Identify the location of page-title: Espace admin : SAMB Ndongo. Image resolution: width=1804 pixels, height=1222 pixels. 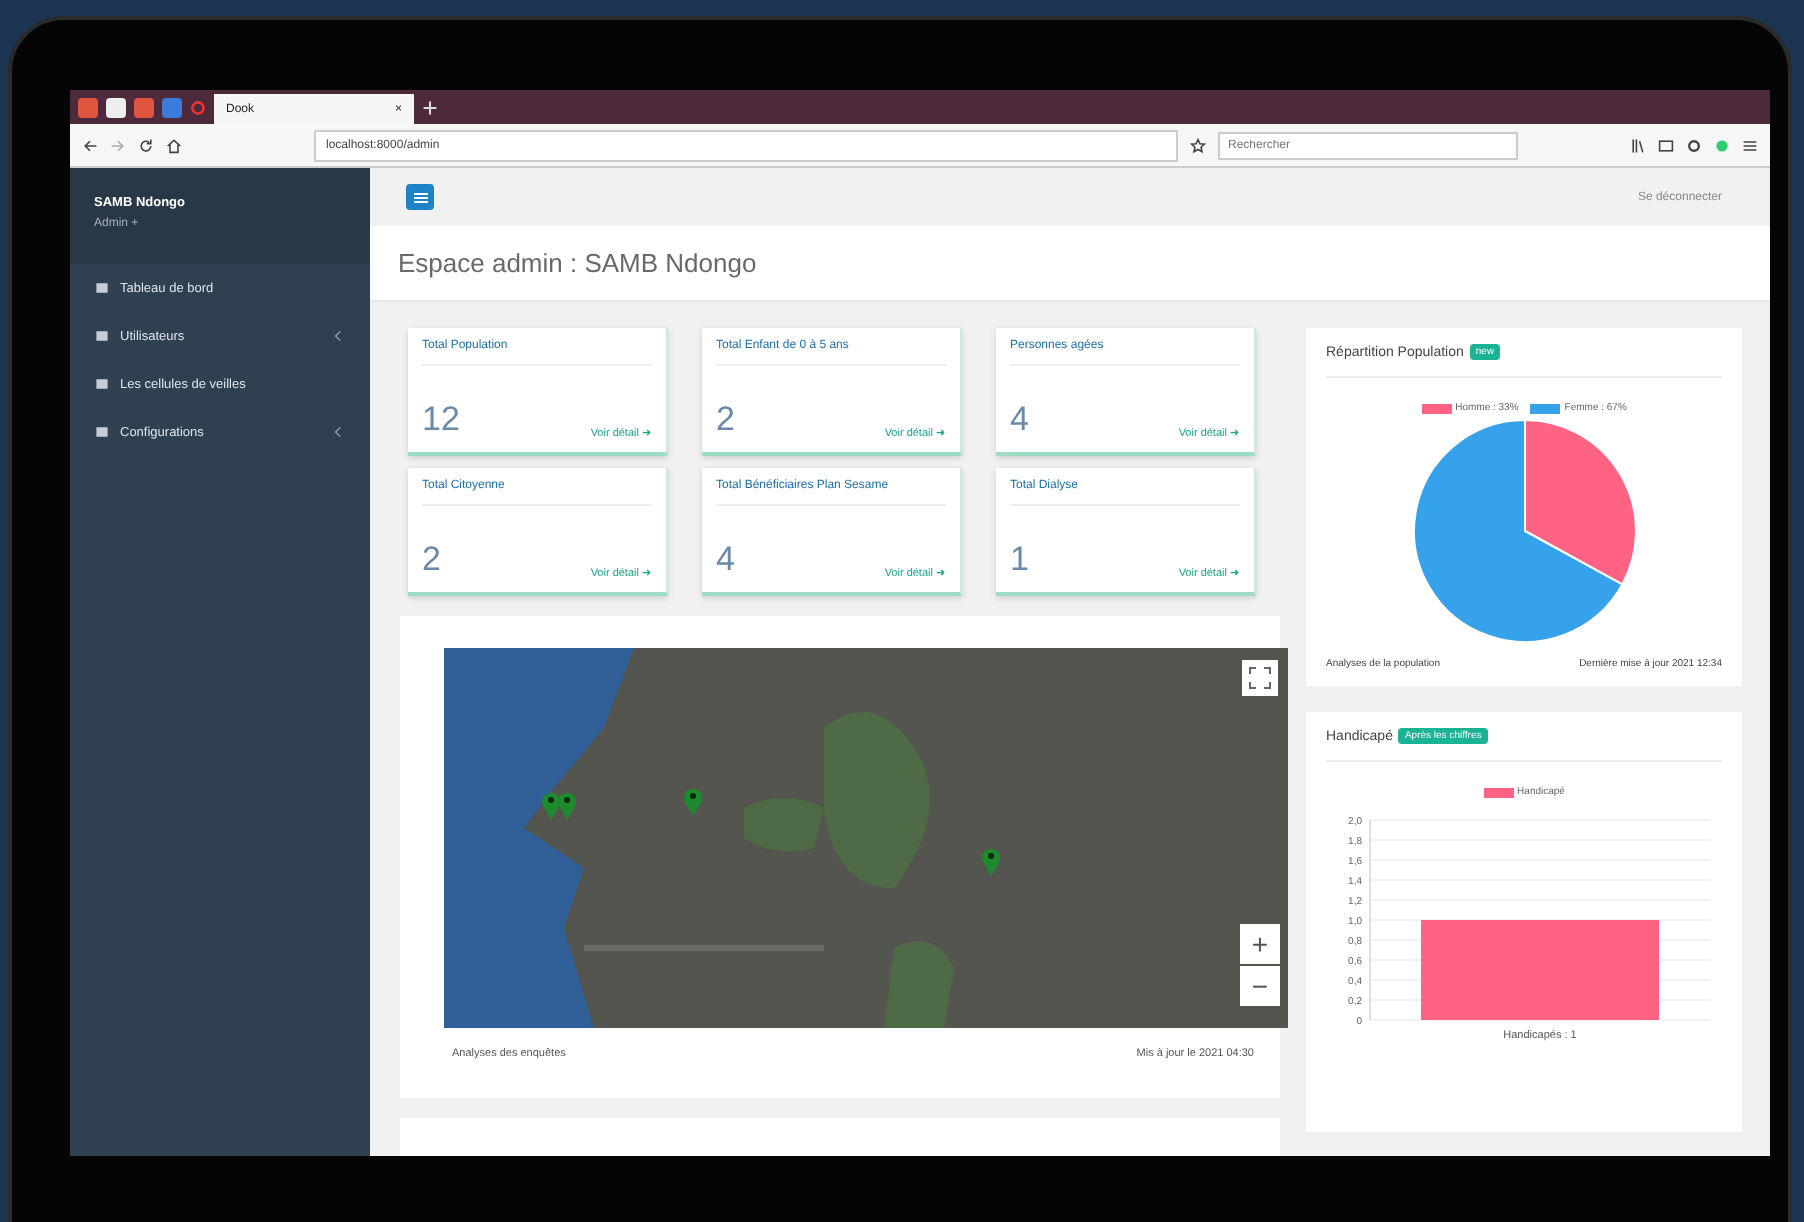
(577, 263).